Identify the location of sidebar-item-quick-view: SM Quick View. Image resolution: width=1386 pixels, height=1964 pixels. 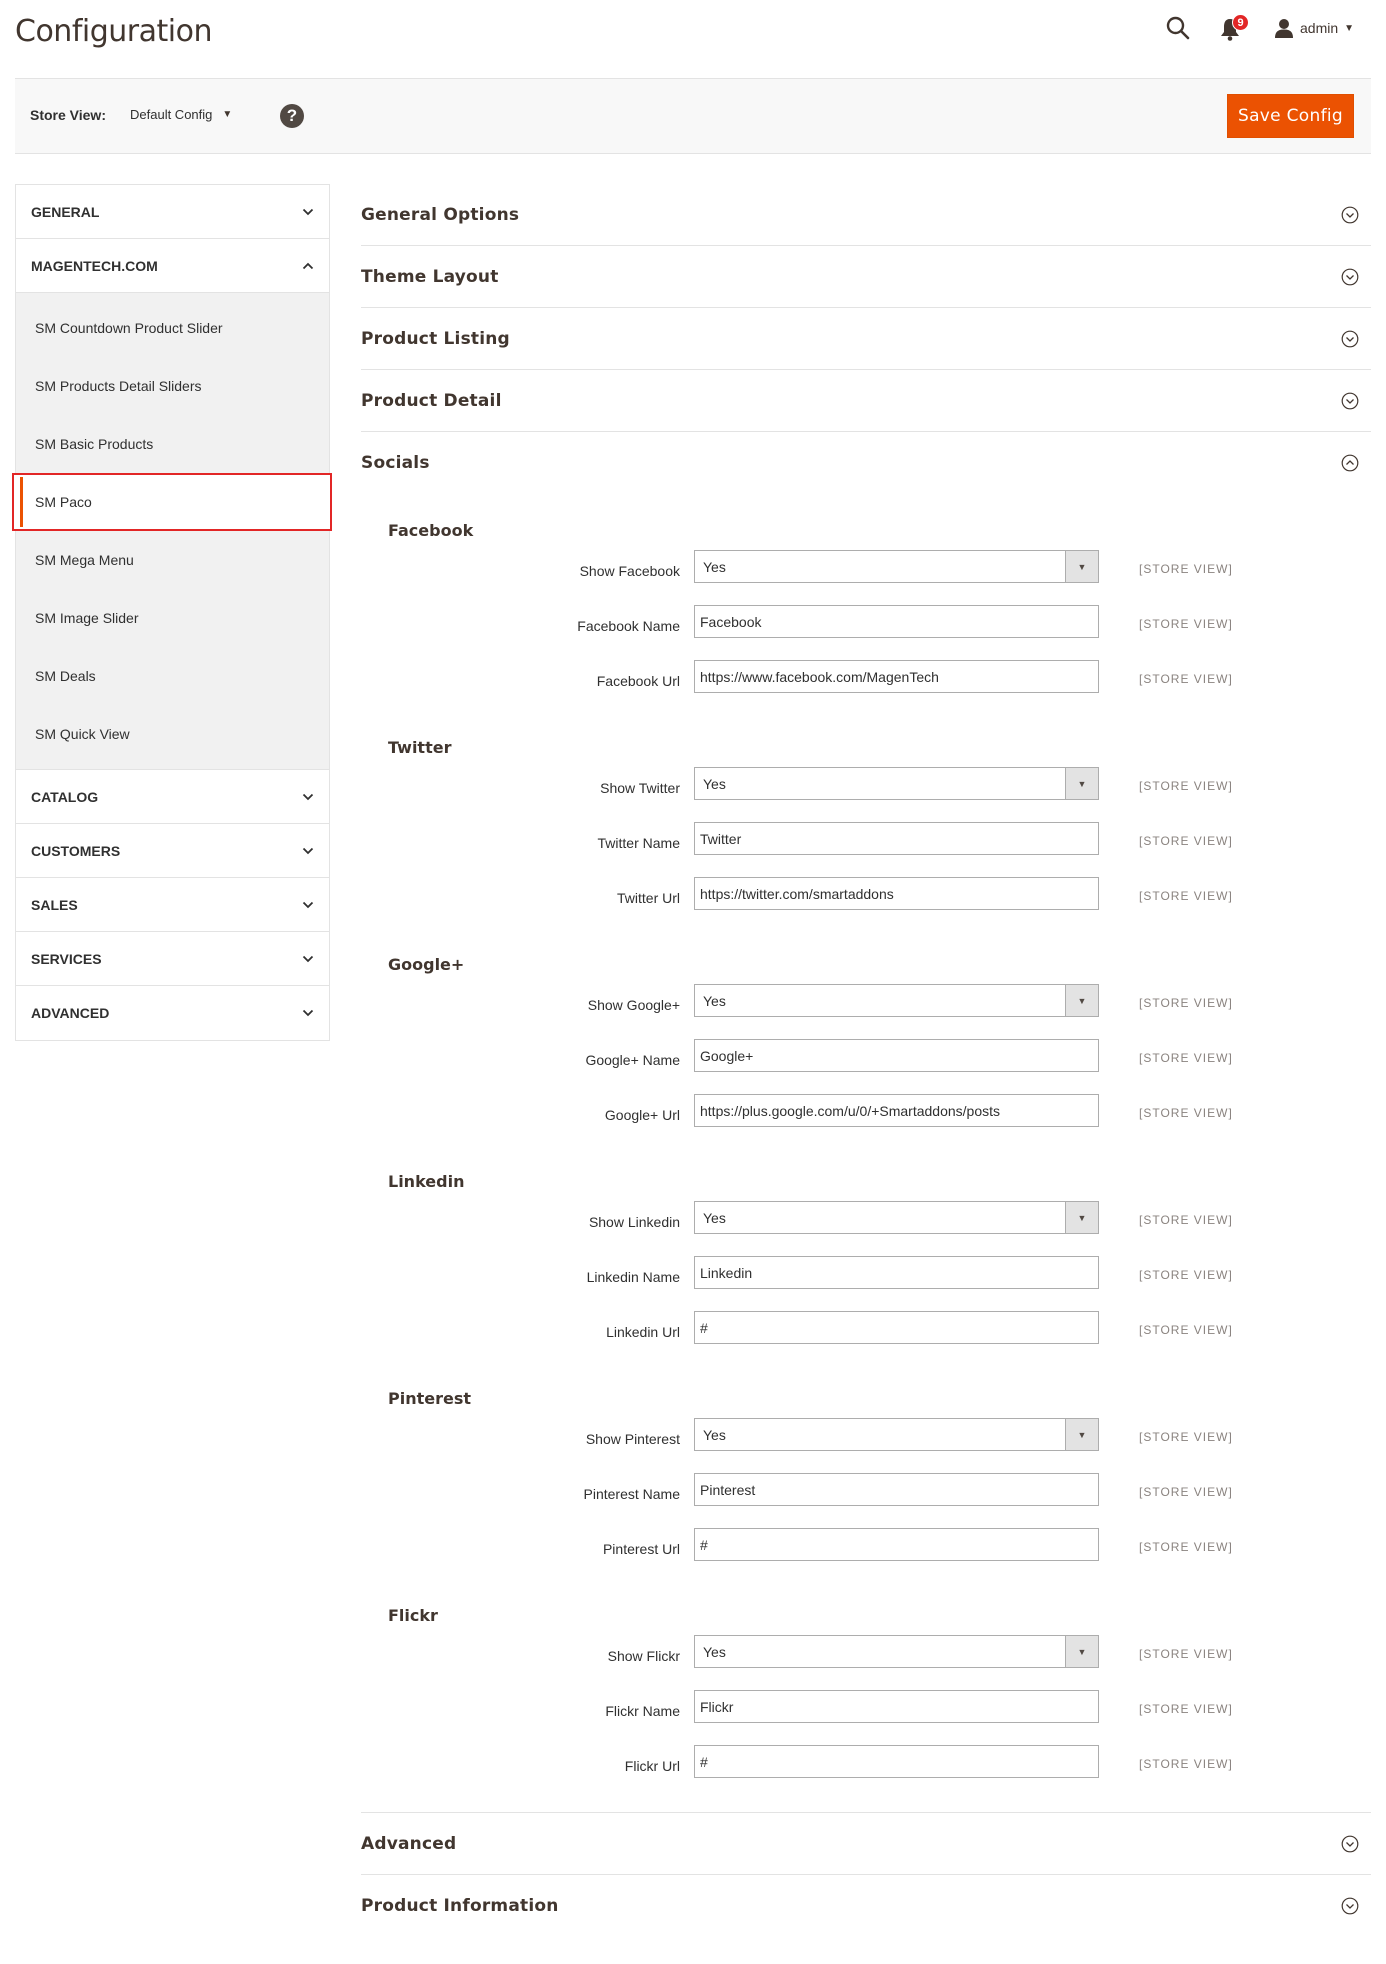
(172, 734).